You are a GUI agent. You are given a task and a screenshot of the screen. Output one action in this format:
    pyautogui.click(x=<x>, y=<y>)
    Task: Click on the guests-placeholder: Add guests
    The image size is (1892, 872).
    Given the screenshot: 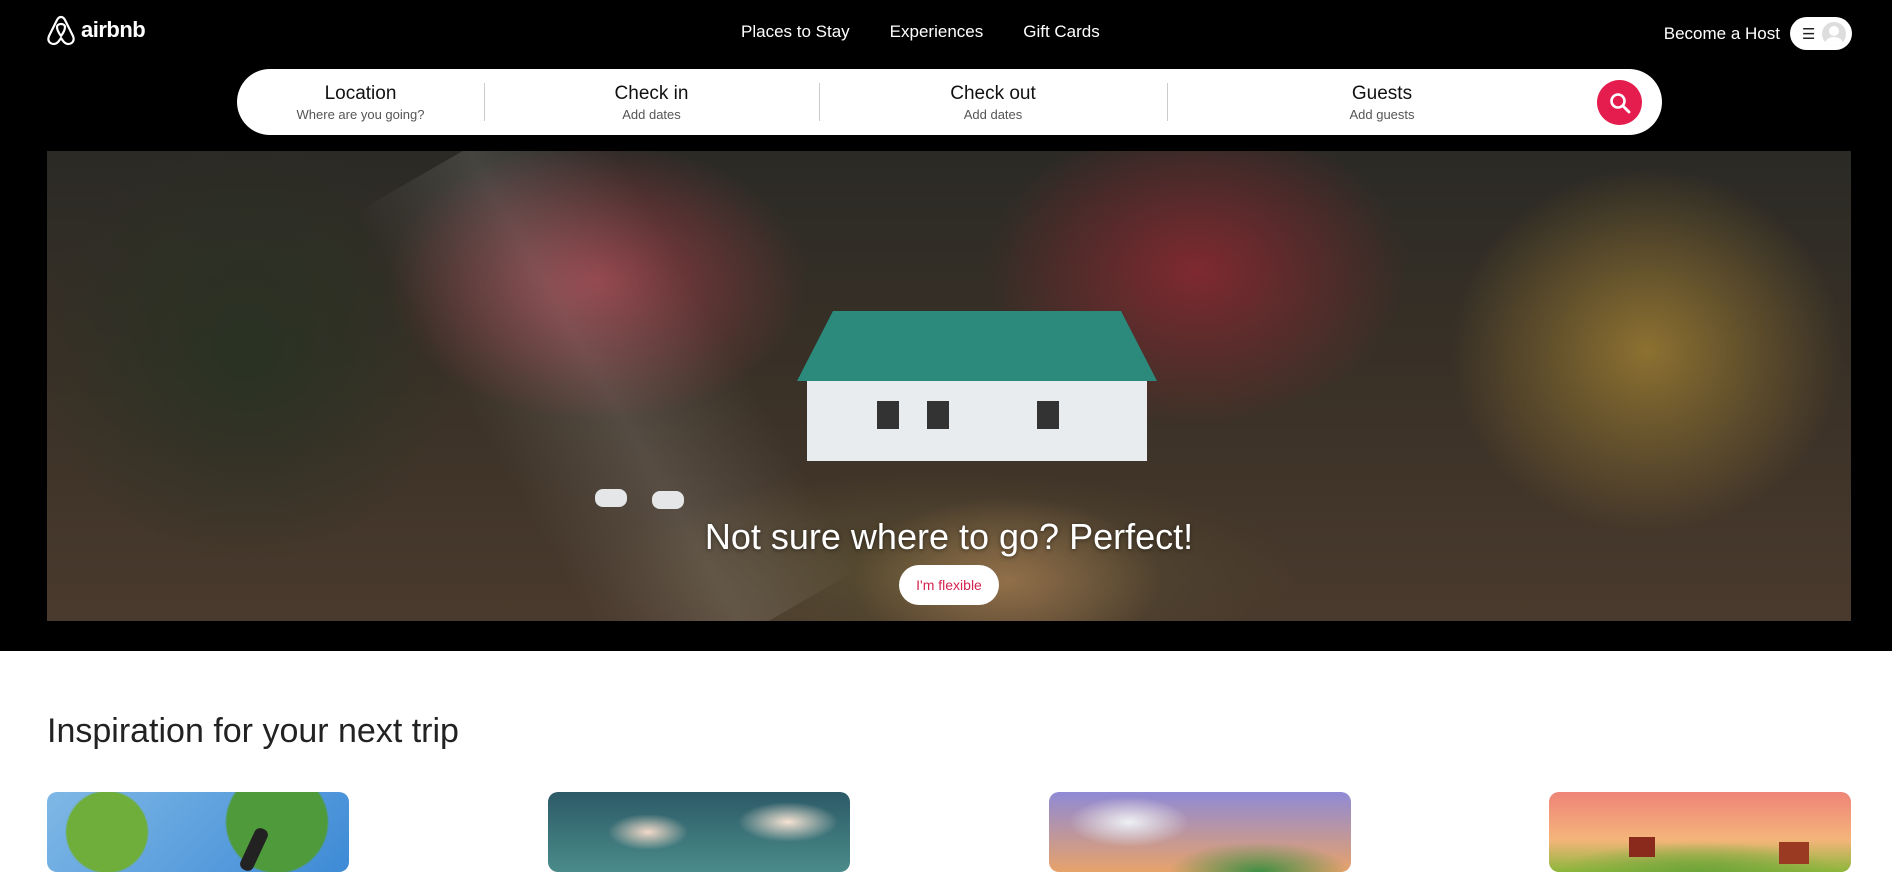 What is the action you would take?
    pyautogui.click(x=1382, y=114)
    